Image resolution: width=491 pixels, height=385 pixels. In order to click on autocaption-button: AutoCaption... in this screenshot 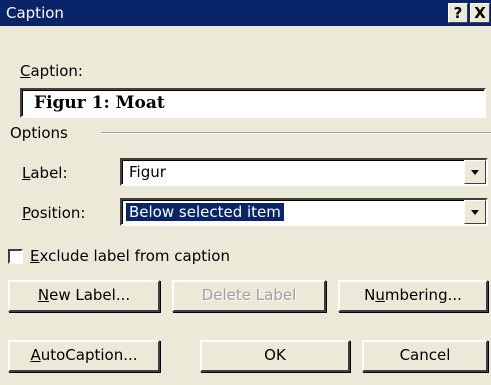, I will do `click(84, 356)`.